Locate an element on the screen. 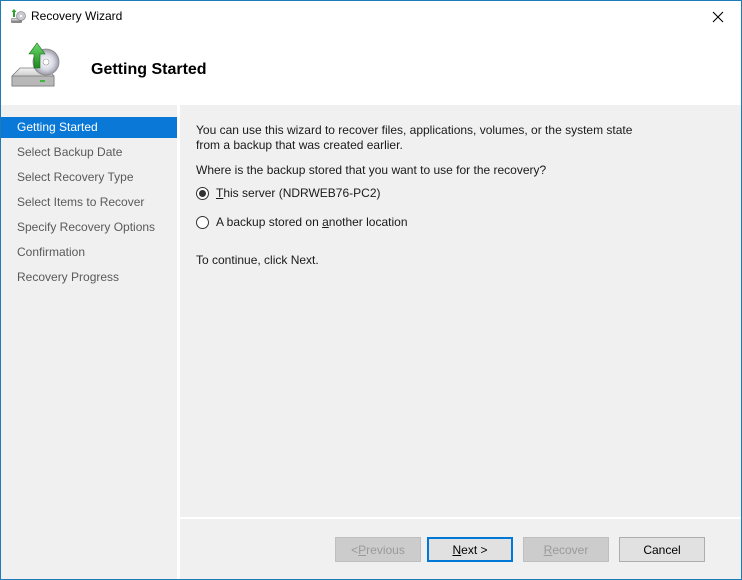 The width and height of the screenshot is (742, 580). nav-step-select-items-to-recover: Select Items to Recover is located at coordinates (89, 202).